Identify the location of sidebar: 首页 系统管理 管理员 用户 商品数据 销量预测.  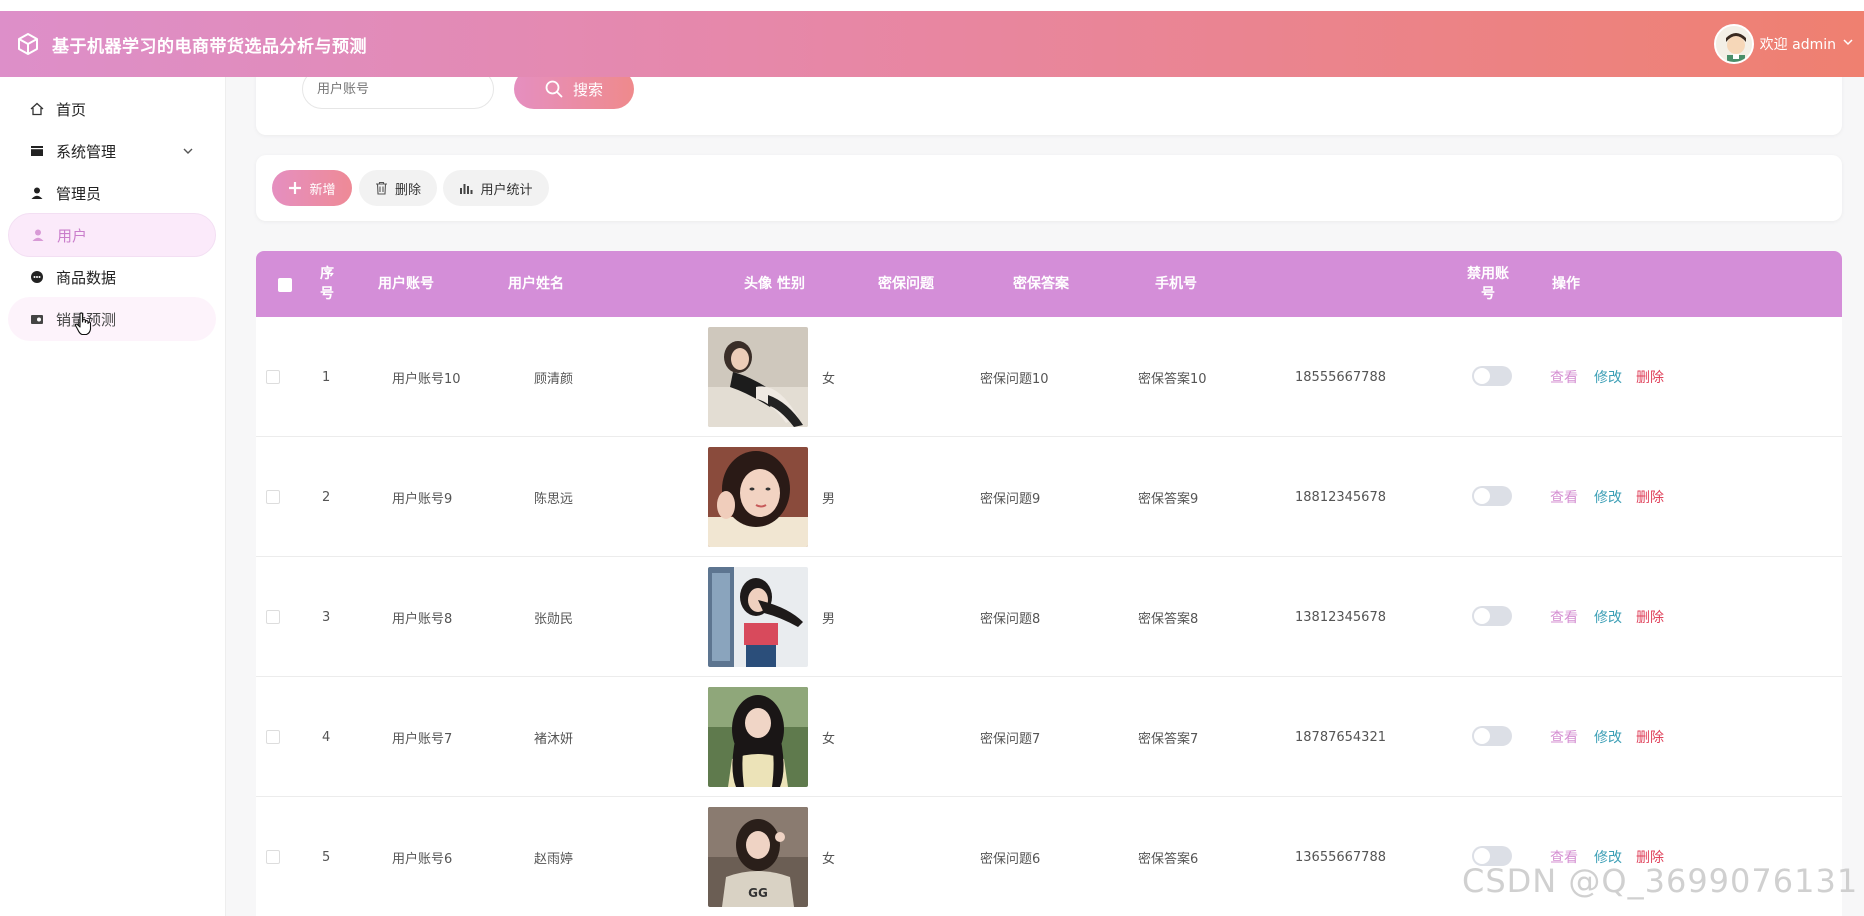
(113, 496).